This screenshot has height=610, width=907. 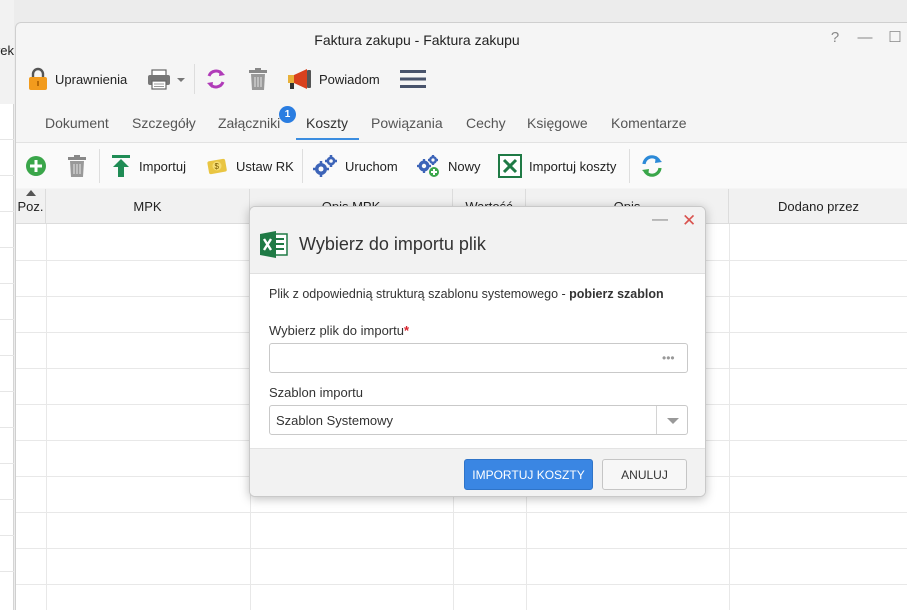 What do you see at coordinates (339, 330) in the screenshot?
I see `file-field-label: Wybierz plik do importu*` at bounding box center [339, 330].